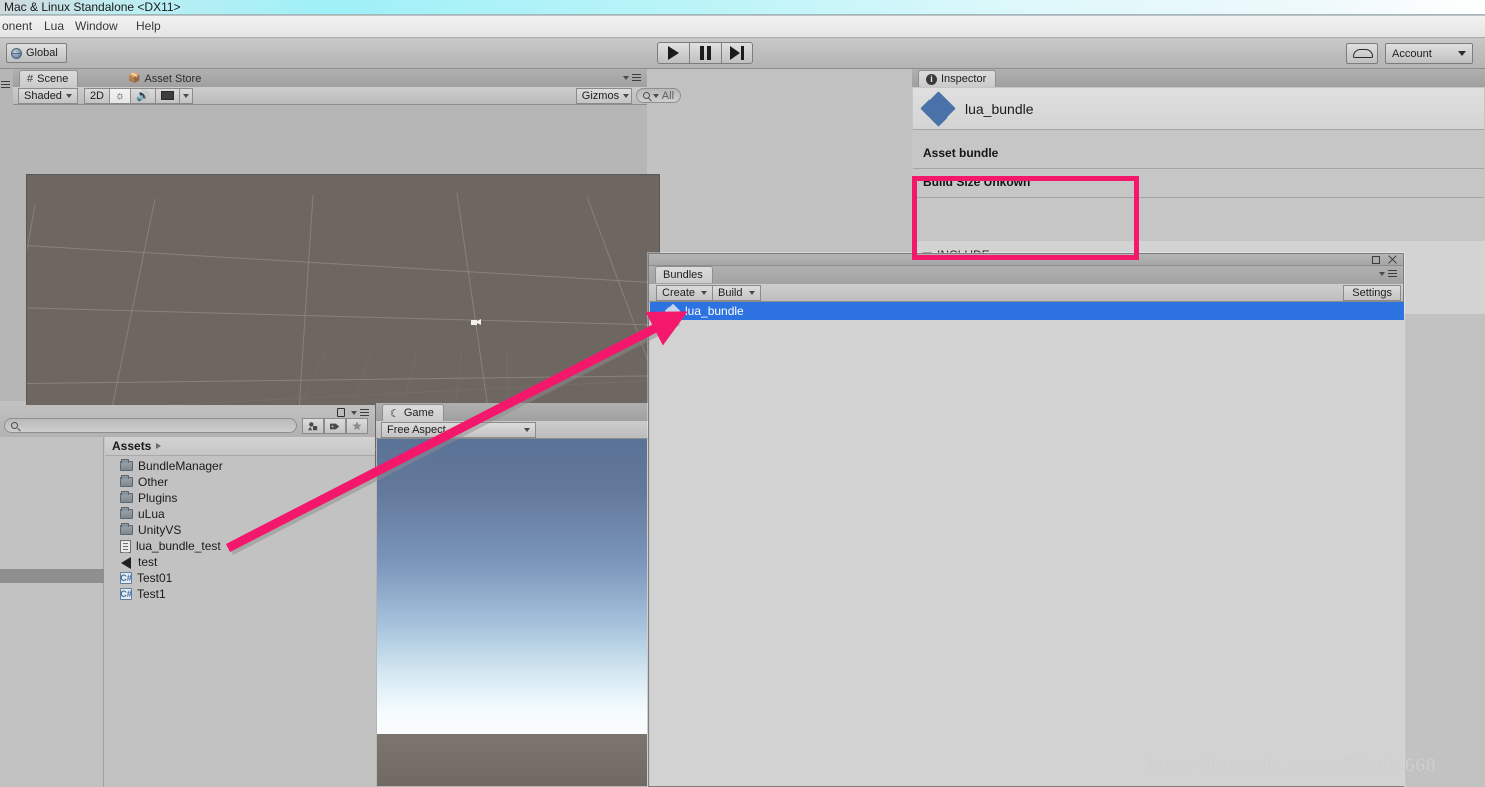 This screenshot has height=787, width=1485. What do you see at coordinates (313, 426) in the screenshot?
I see `object-filter-icon` at bounding box center [313, 426].